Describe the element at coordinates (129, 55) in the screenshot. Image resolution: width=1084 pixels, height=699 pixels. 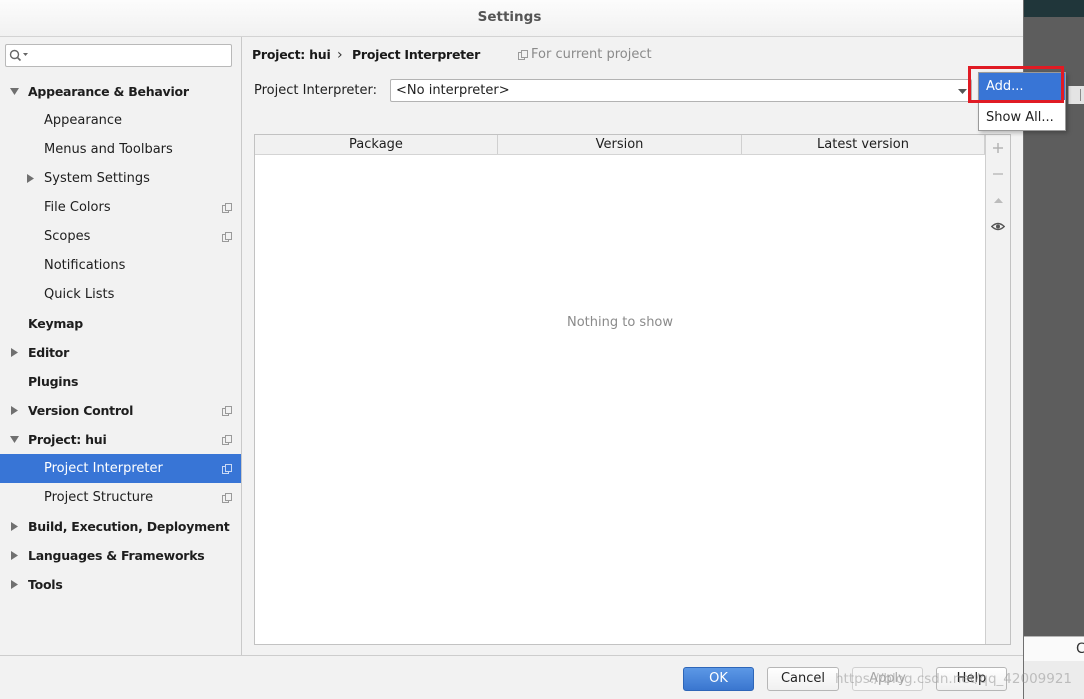
I see `search-input` at that location.